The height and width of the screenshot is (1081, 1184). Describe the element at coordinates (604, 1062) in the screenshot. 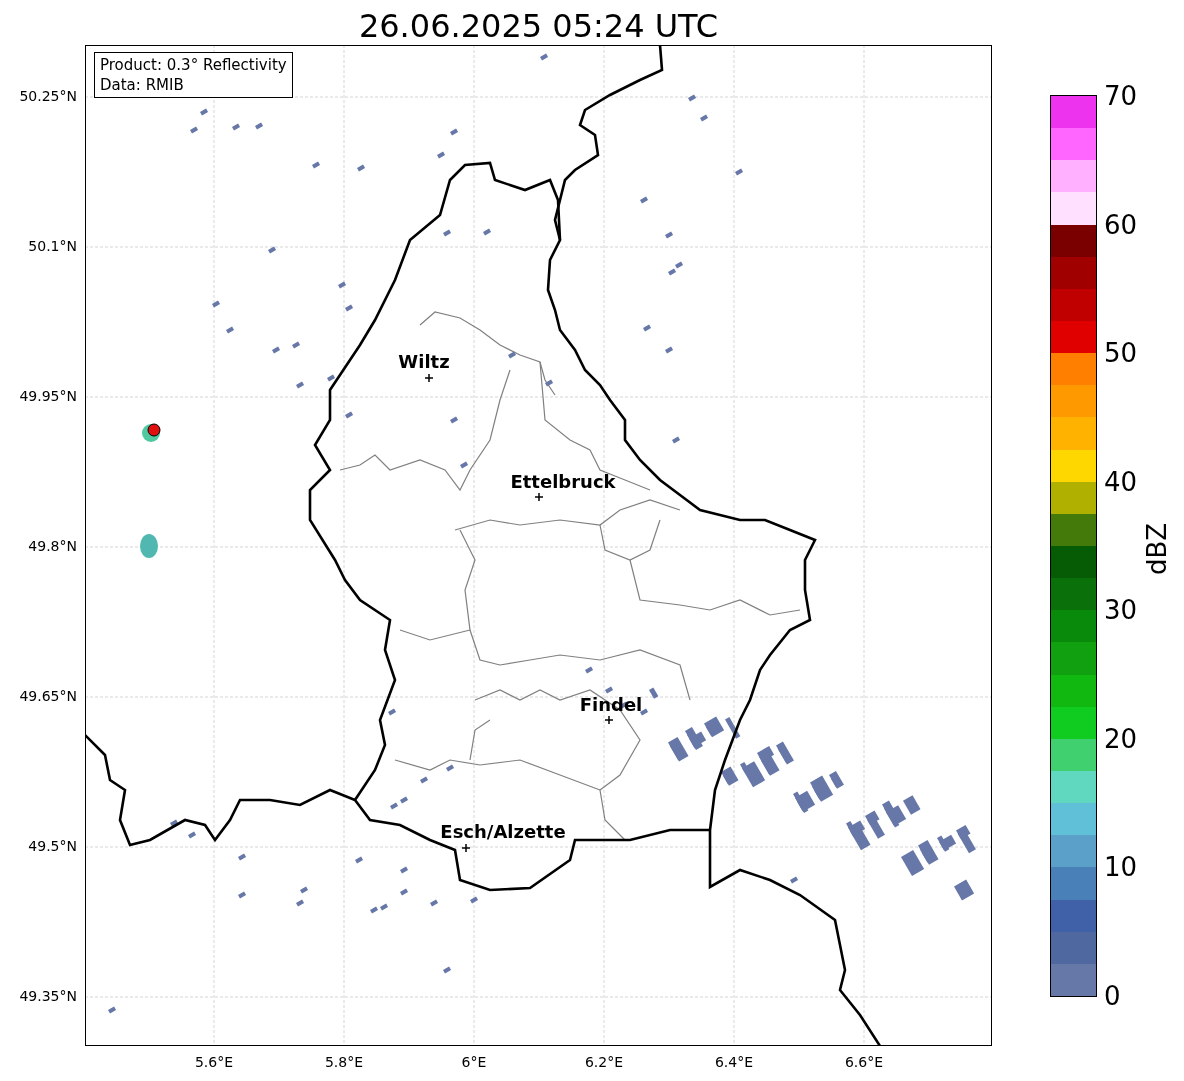

I see `longitude-label: 6.2°E` at that location.